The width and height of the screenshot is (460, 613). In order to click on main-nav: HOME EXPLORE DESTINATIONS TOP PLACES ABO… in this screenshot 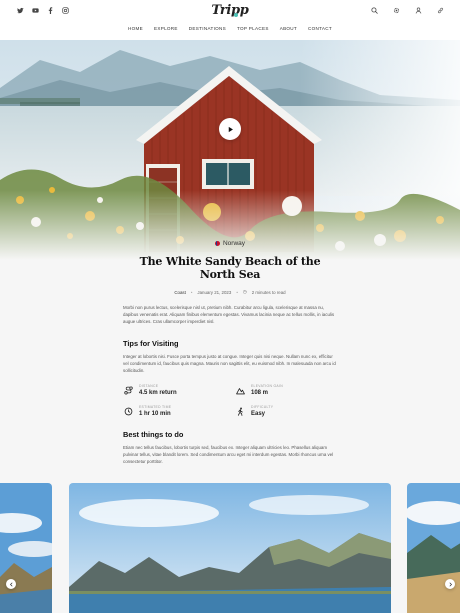, I will do `click(230, 28)`.